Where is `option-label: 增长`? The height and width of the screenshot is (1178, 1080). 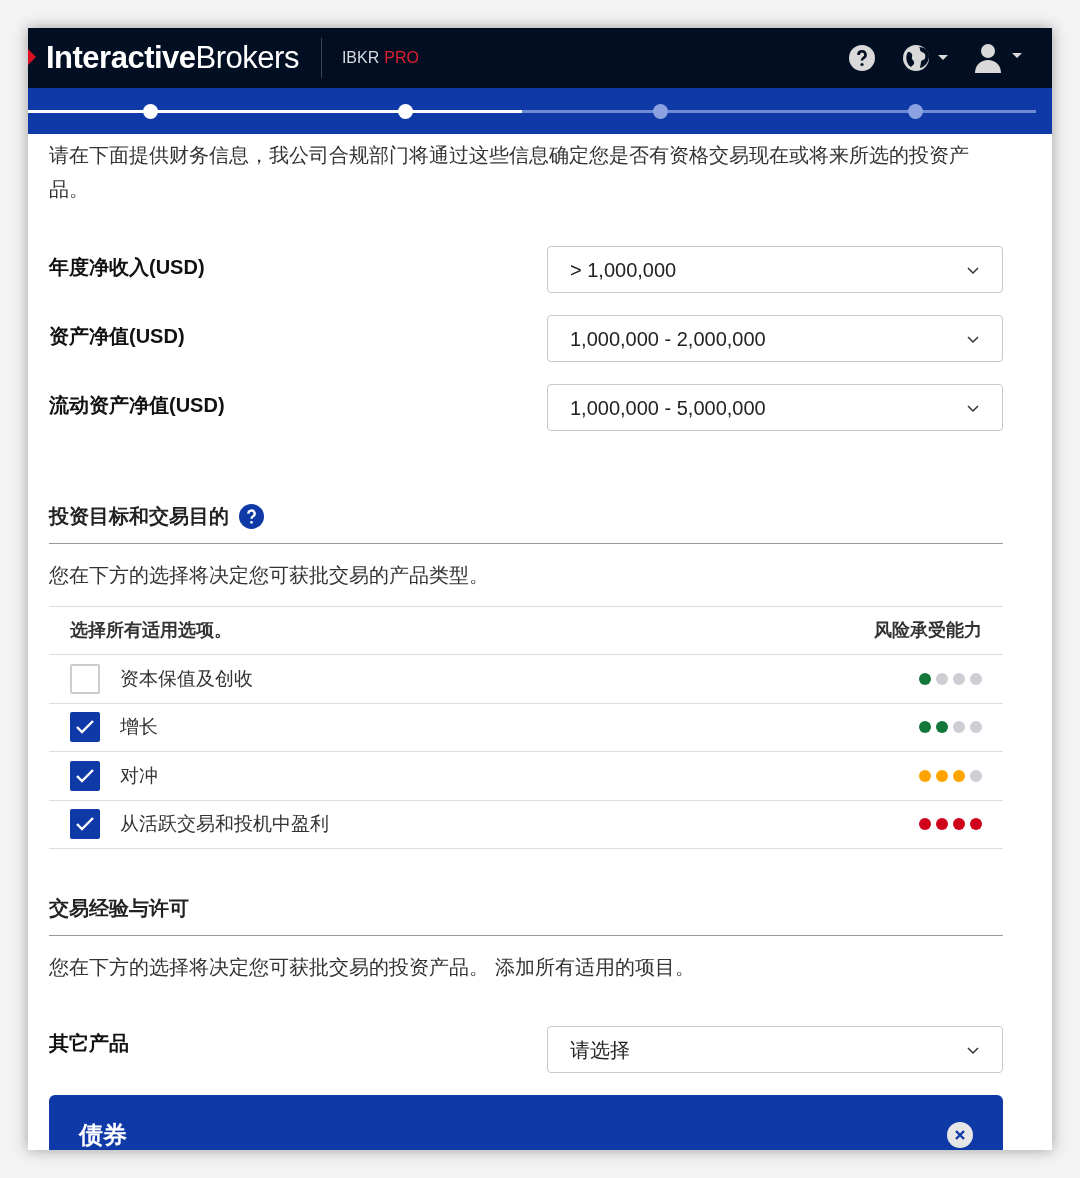
option-label: 增长 is located at coordinates (139, 727).